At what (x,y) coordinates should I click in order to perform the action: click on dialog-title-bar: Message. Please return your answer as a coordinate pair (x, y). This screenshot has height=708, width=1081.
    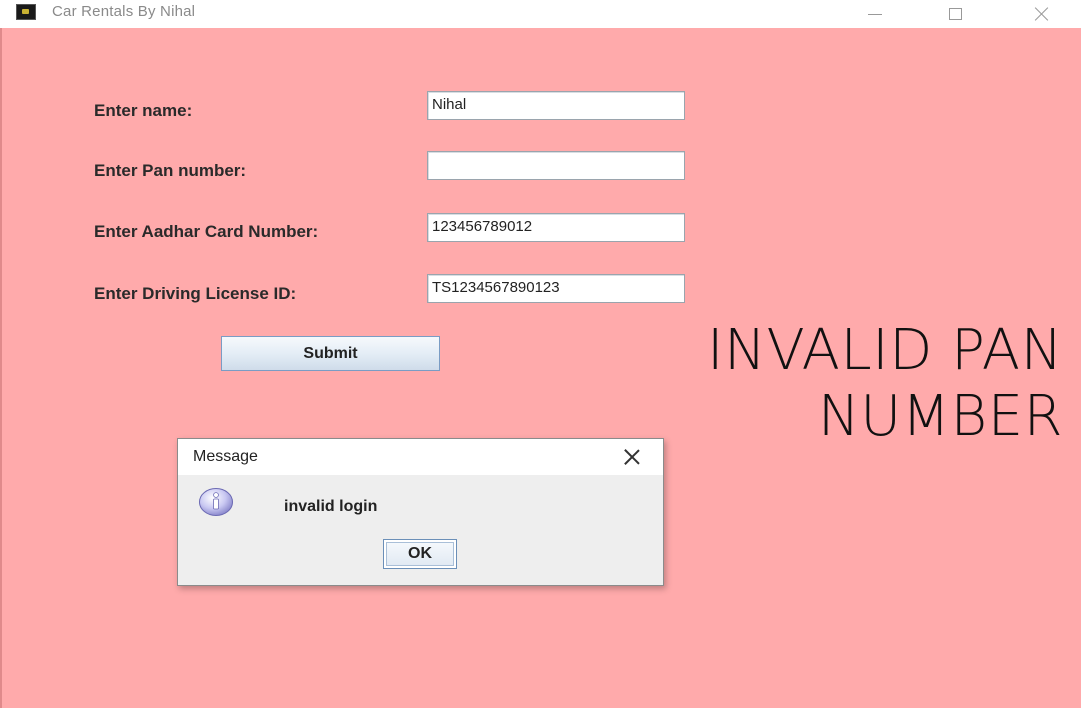
    Looking at the image, I should click on (420, 457).